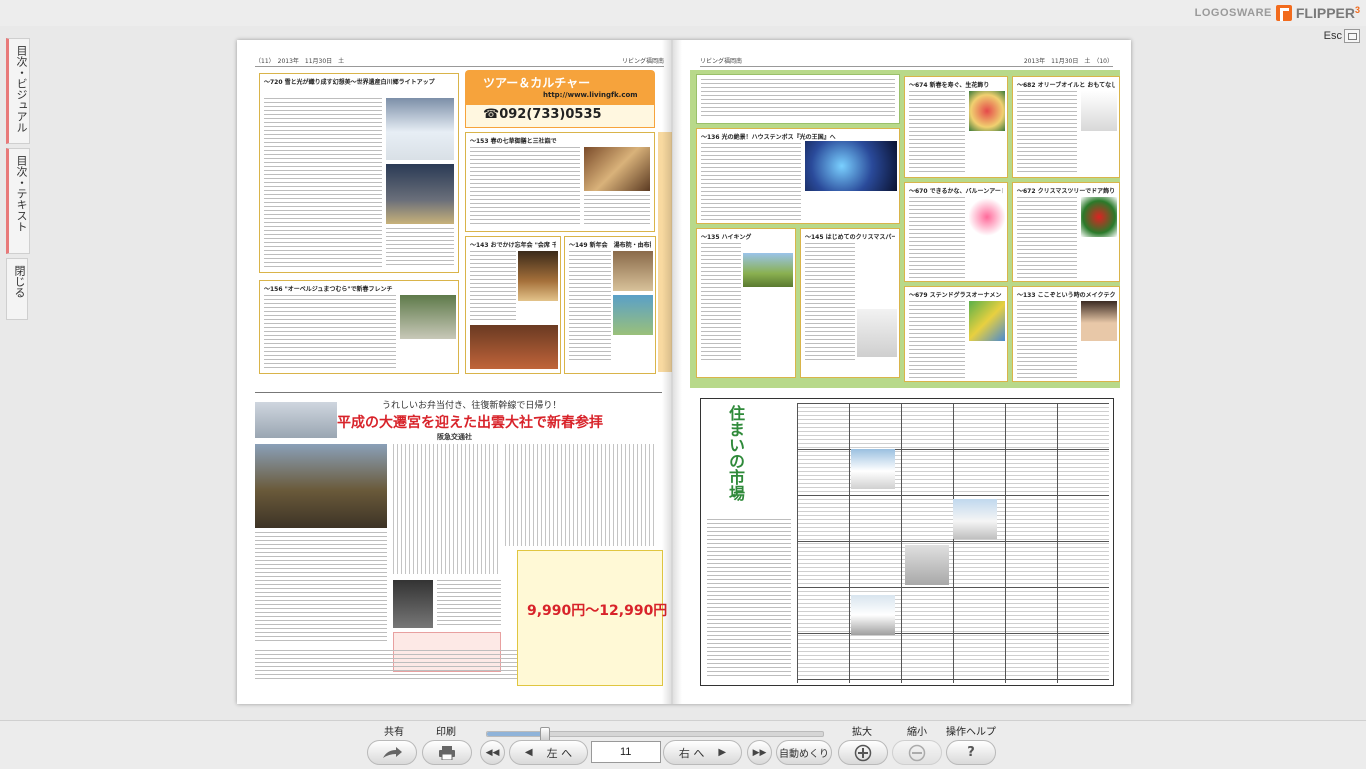  Describe the element at coordinates (798, 99) in the screenshot. I see `notice-text` at that location.